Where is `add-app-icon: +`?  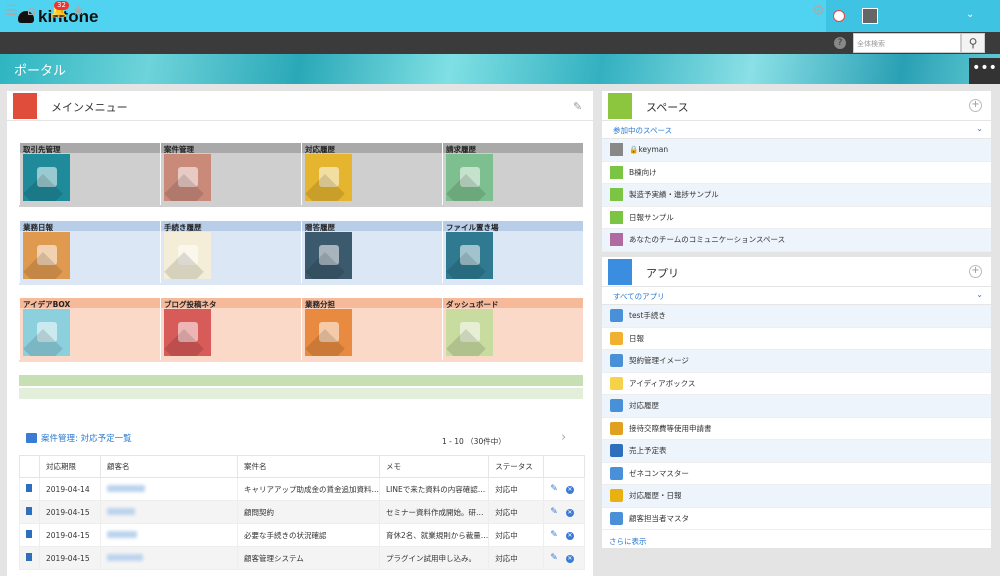 add-app-icon: + is located at coordinates (975, 271).